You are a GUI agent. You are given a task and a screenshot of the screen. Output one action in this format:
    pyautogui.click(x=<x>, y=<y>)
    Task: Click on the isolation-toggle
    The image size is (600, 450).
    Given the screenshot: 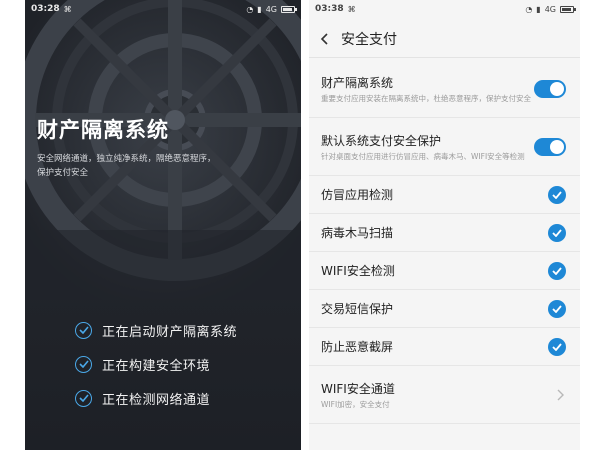 What is the action you would take?
    pyautogui.click(x=550, y=88)
    